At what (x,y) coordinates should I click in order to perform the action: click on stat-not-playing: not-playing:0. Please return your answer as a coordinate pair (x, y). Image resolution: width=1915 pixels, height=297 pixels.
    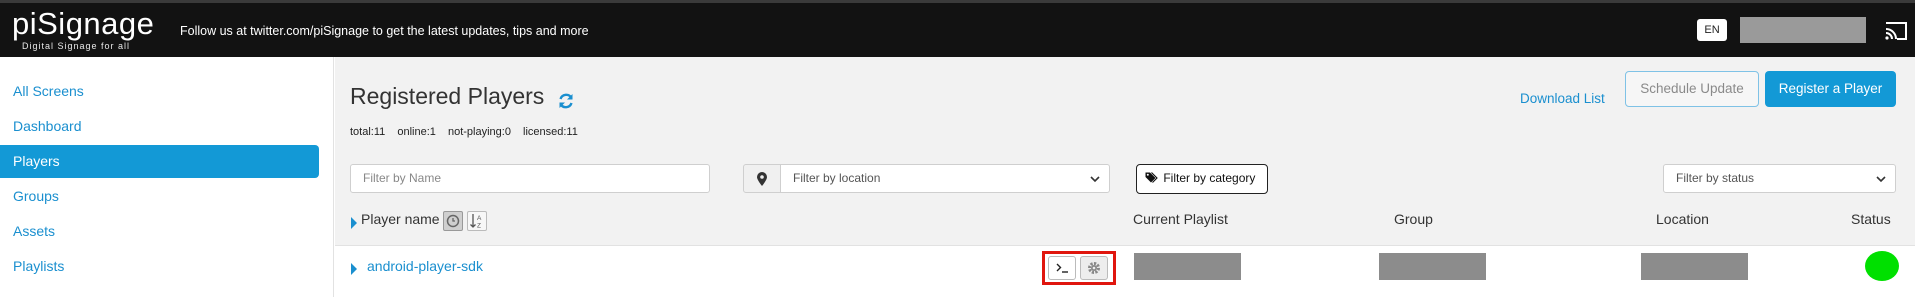
    Looking at the image, I should click on (479, 132).